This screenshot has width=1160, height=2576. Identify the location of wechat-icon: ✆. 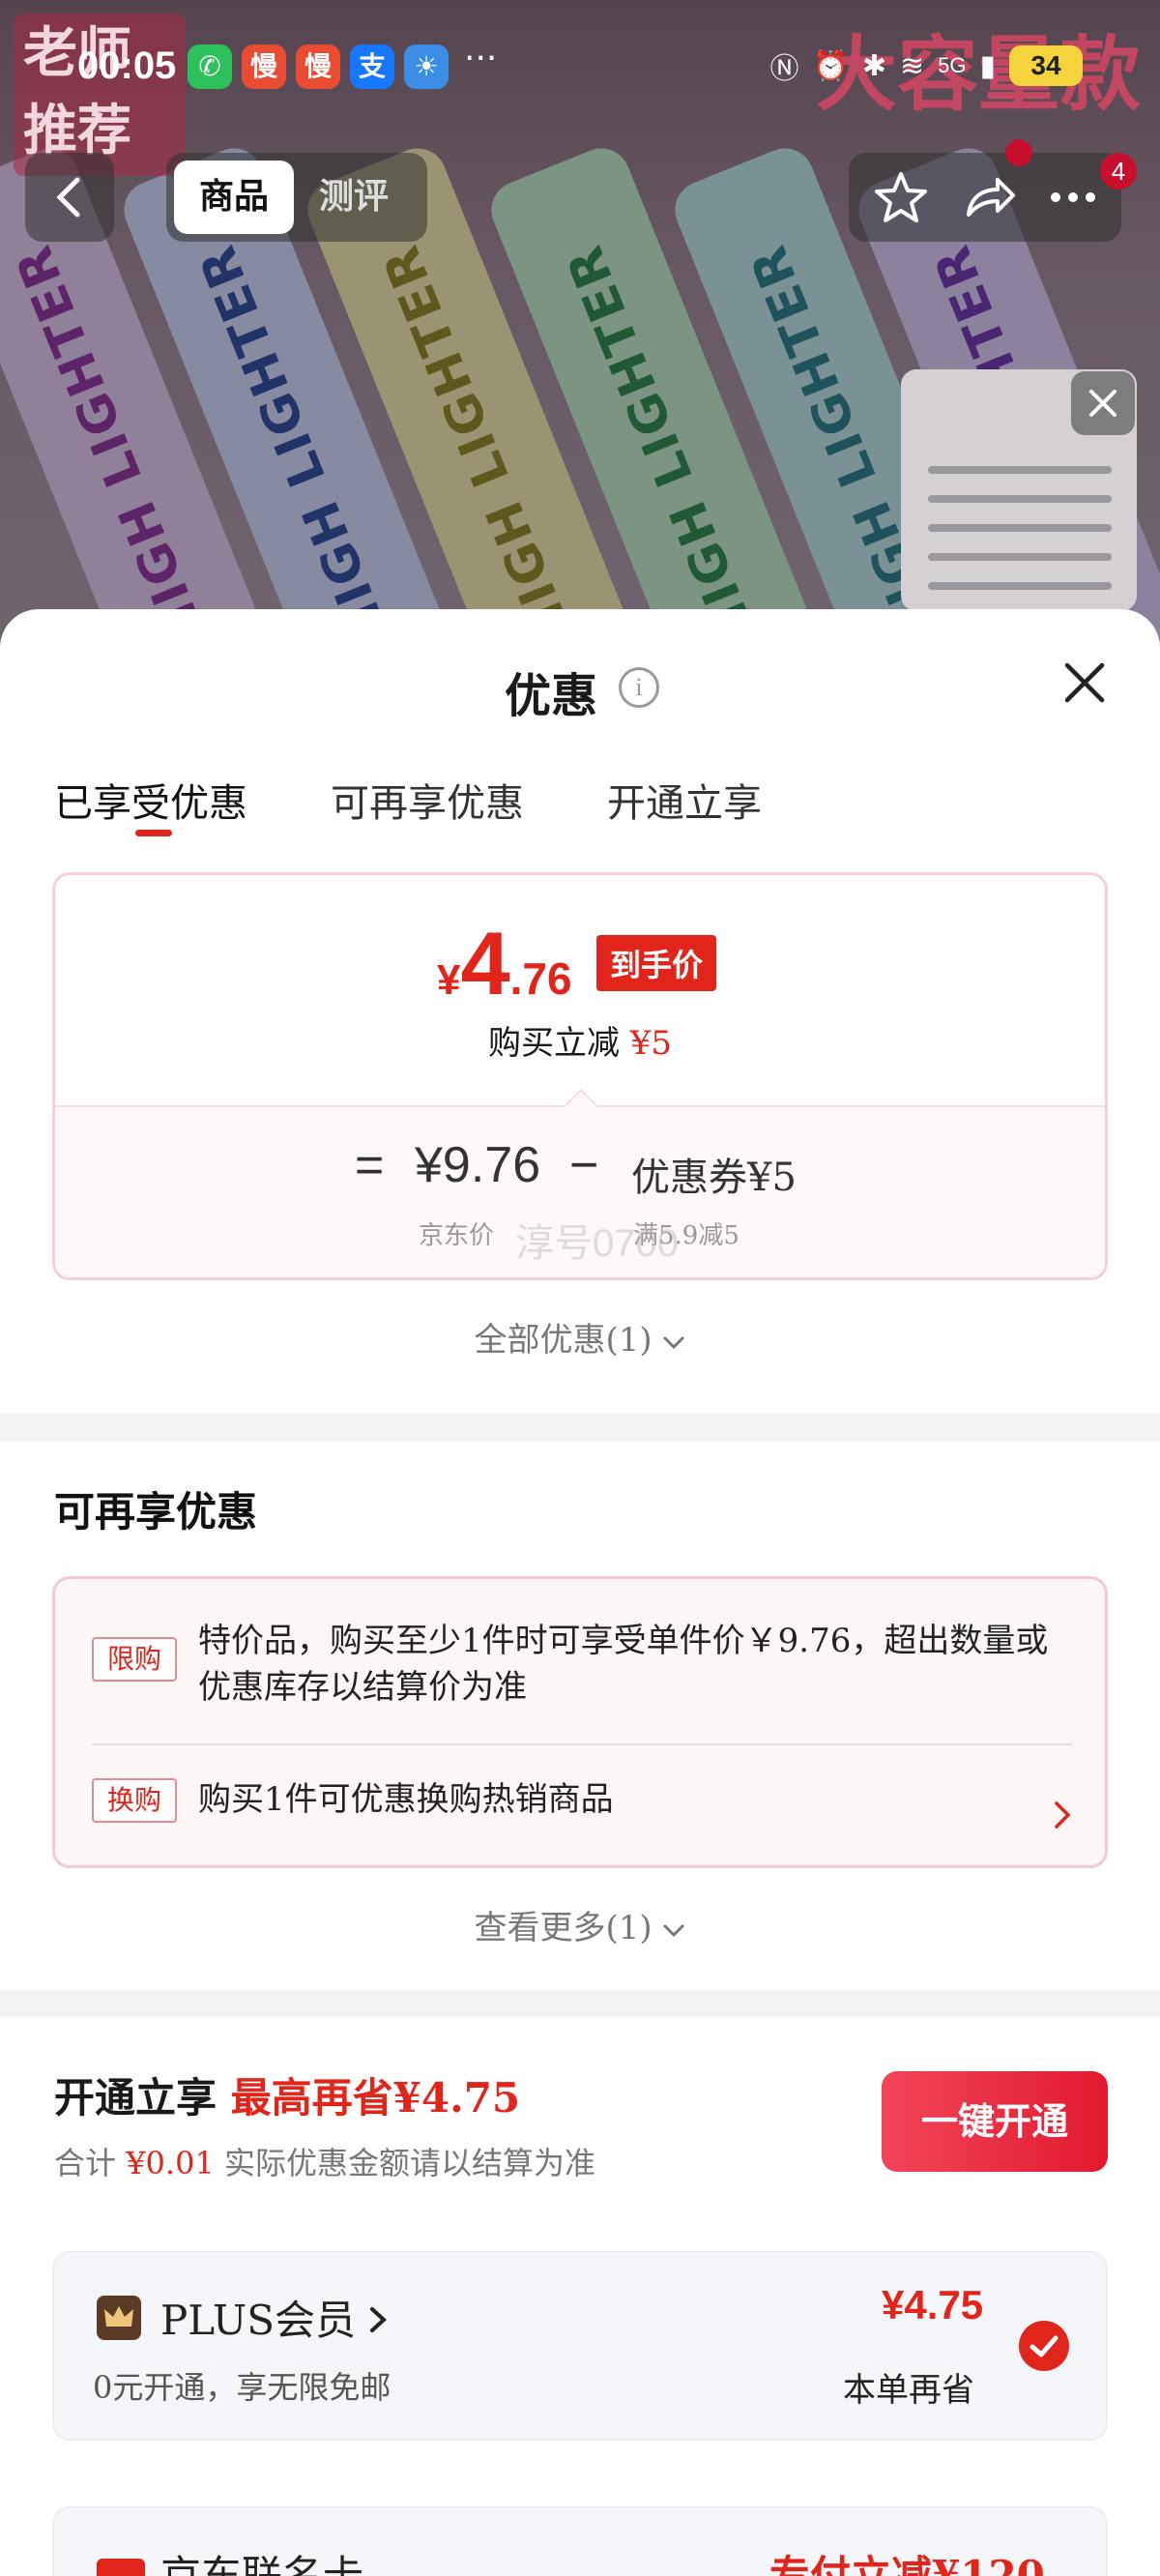
(210, 66).